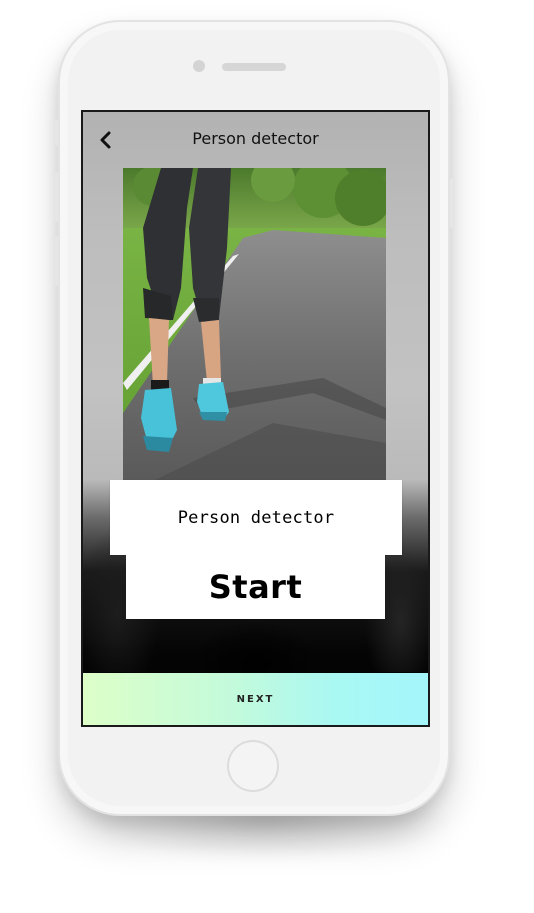  I want to click on page-title: Person detector, so click(255, 138).